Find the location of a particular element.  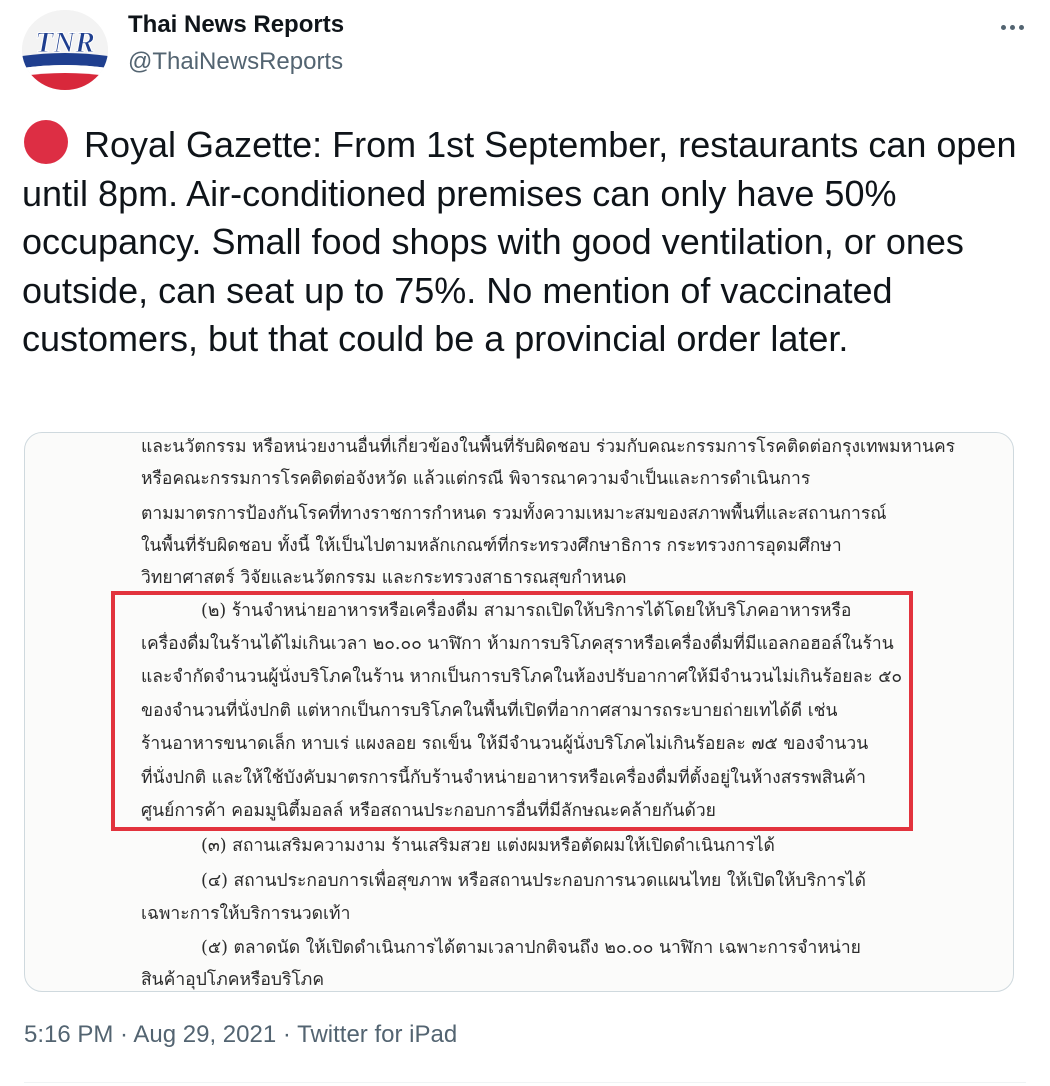

author-avatar: TNR is located at coordinates (65, 50).